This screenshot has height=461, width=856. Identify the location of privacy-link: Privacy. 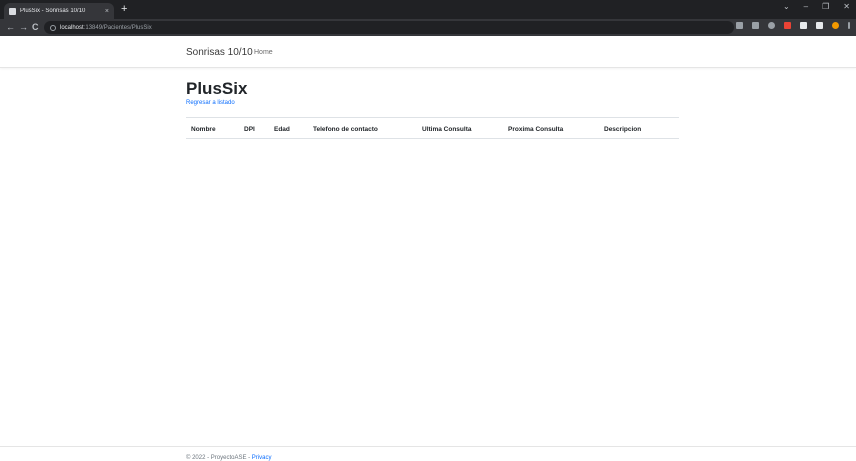
(262, 458).